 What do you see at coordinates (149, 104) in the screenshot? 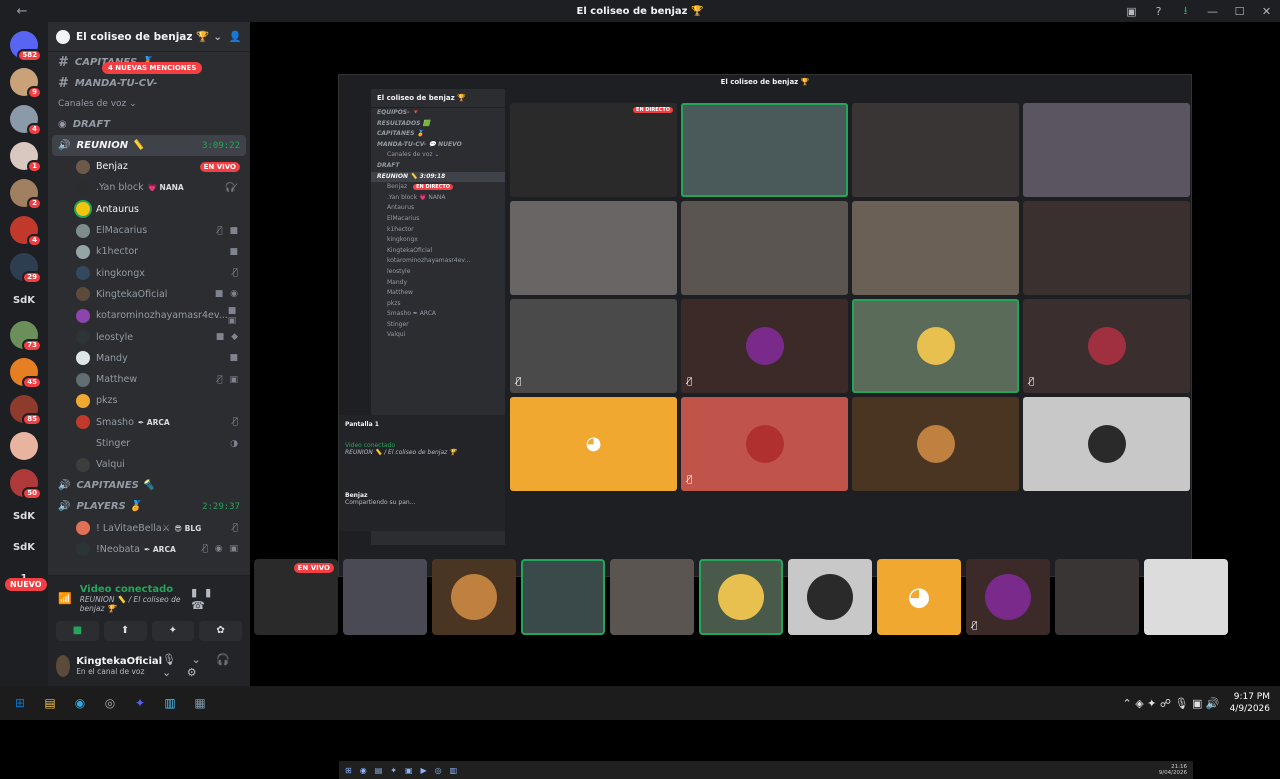
I see `category-voice-channels: Canales de voz ⌄` at bounding box center [149, 104].